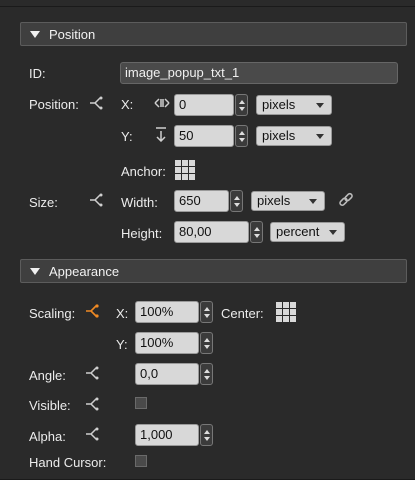  What do you see at coordinates (127, 104) in the screenshot?
I see `position-x-label: X:` at bounding box center [127, 104].